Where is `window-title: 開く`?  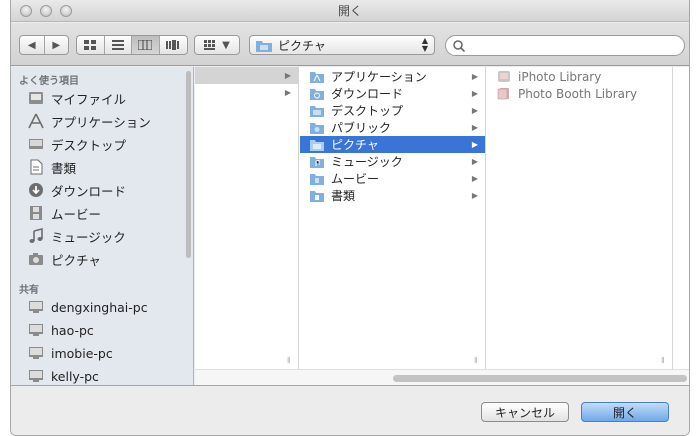
window-title: 開く is located at coordinates (349, 11).